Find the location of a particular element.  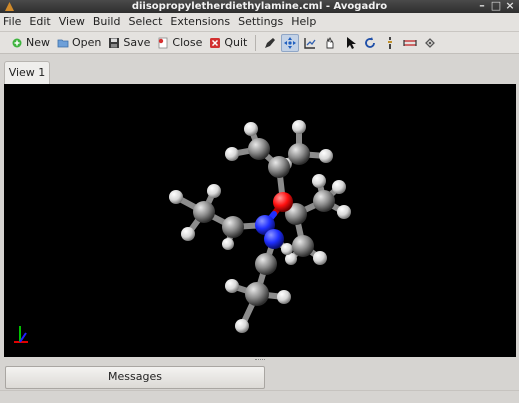

measure-tool-icon is located at coordinates (410, 42).